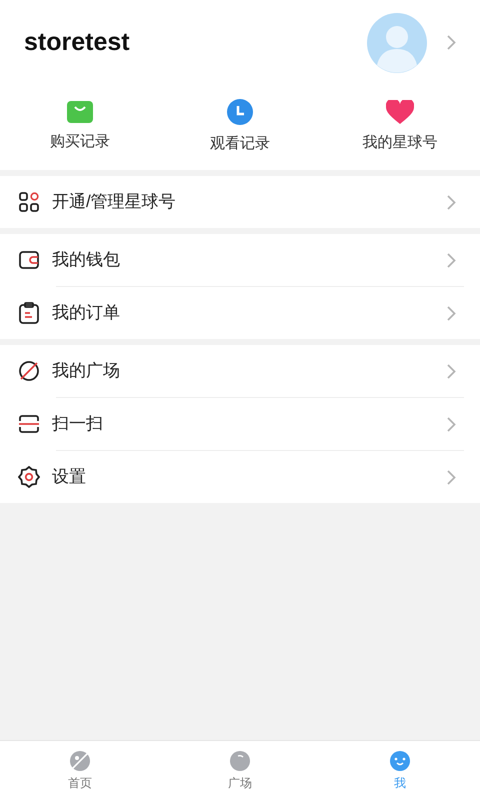 Image resolution: width=480 pixels, height=800 pixels. I want to click on shopping-bag-icon, so click(80, 112).